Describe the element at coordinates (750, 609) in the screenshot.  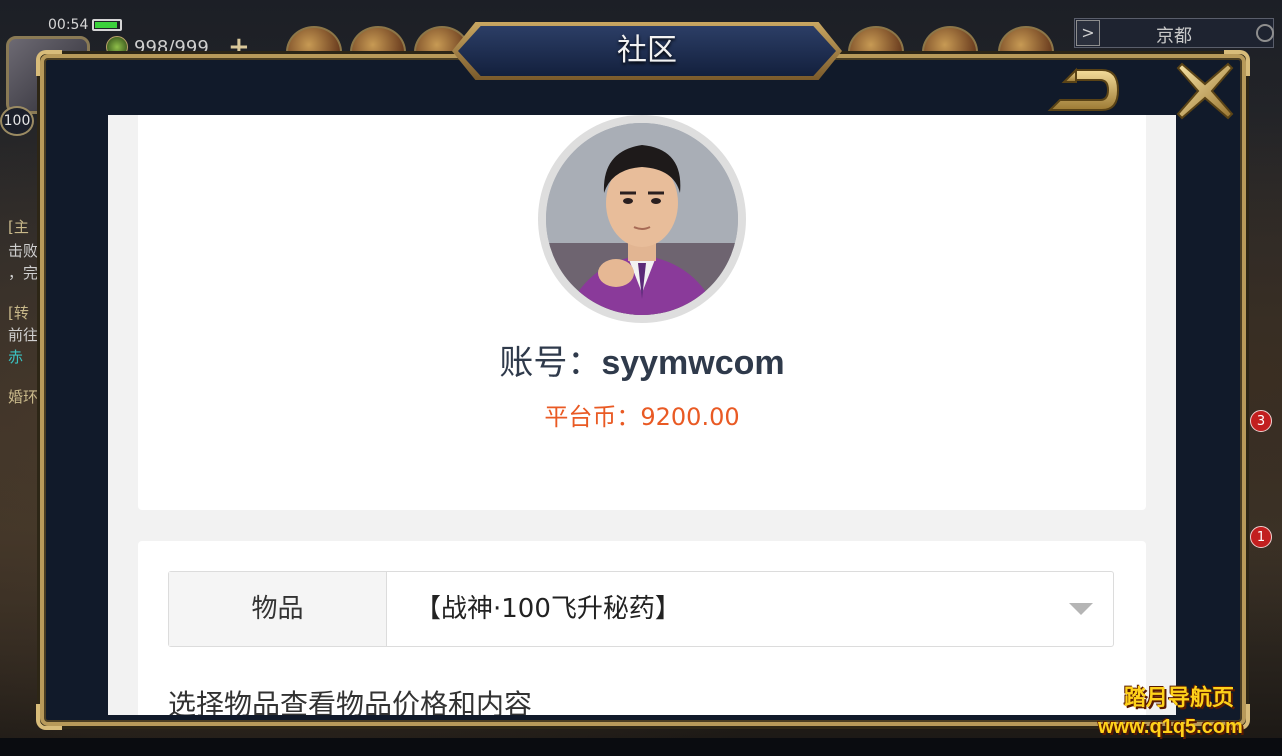
I see `item-dropdown: 【战神·100飞升秘药】` at that location.